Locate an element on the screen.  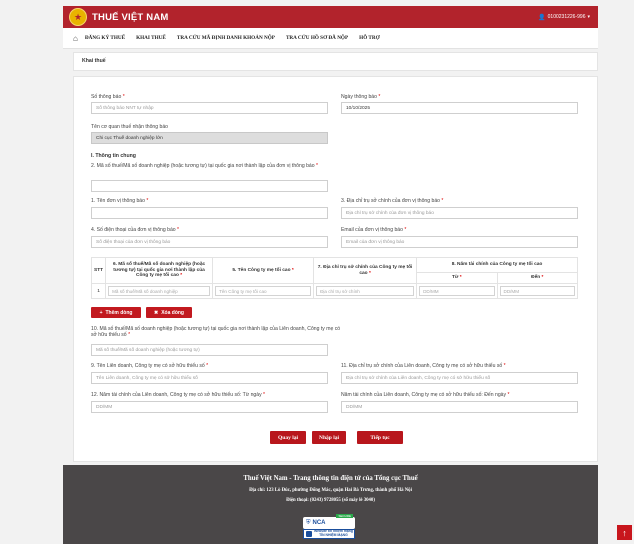
nav-ho-tro: HỖ TRỢ is located at coordinates (369, 38).